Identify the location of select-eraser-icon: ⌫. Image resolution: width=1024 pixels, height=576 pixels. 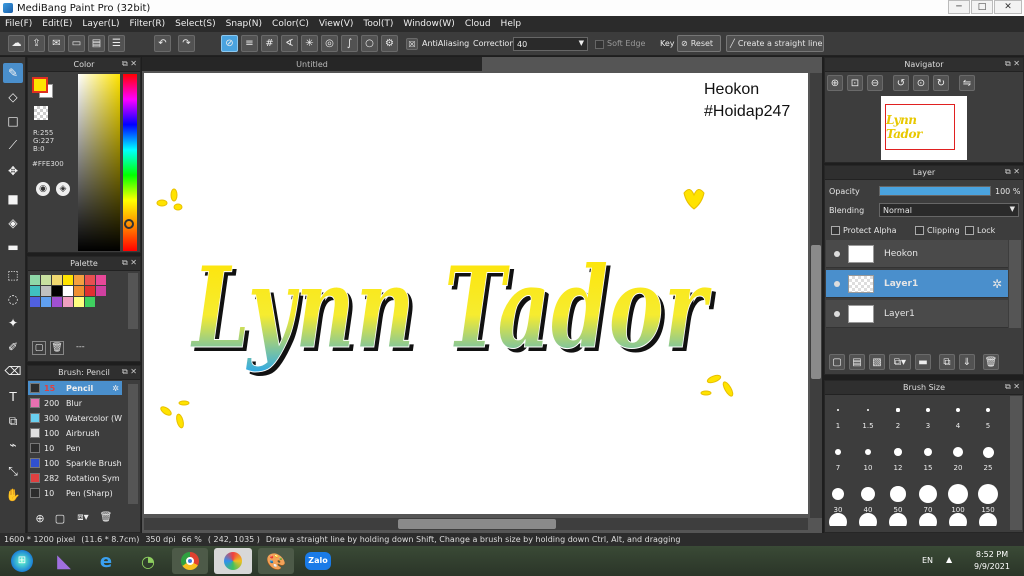
(13, 371).